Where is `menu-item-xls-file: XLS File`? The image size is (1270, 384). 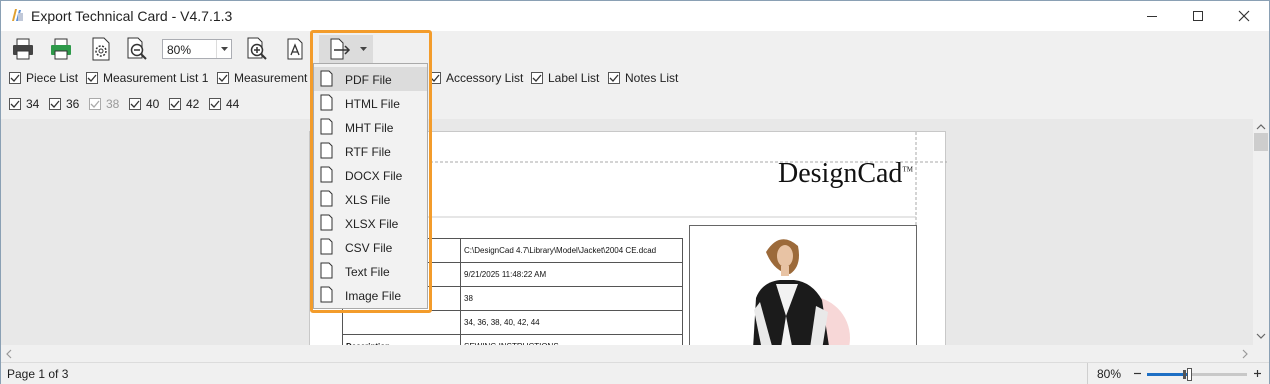 menu-item-xls-file: XLS File is located at coordinates (370, 199).